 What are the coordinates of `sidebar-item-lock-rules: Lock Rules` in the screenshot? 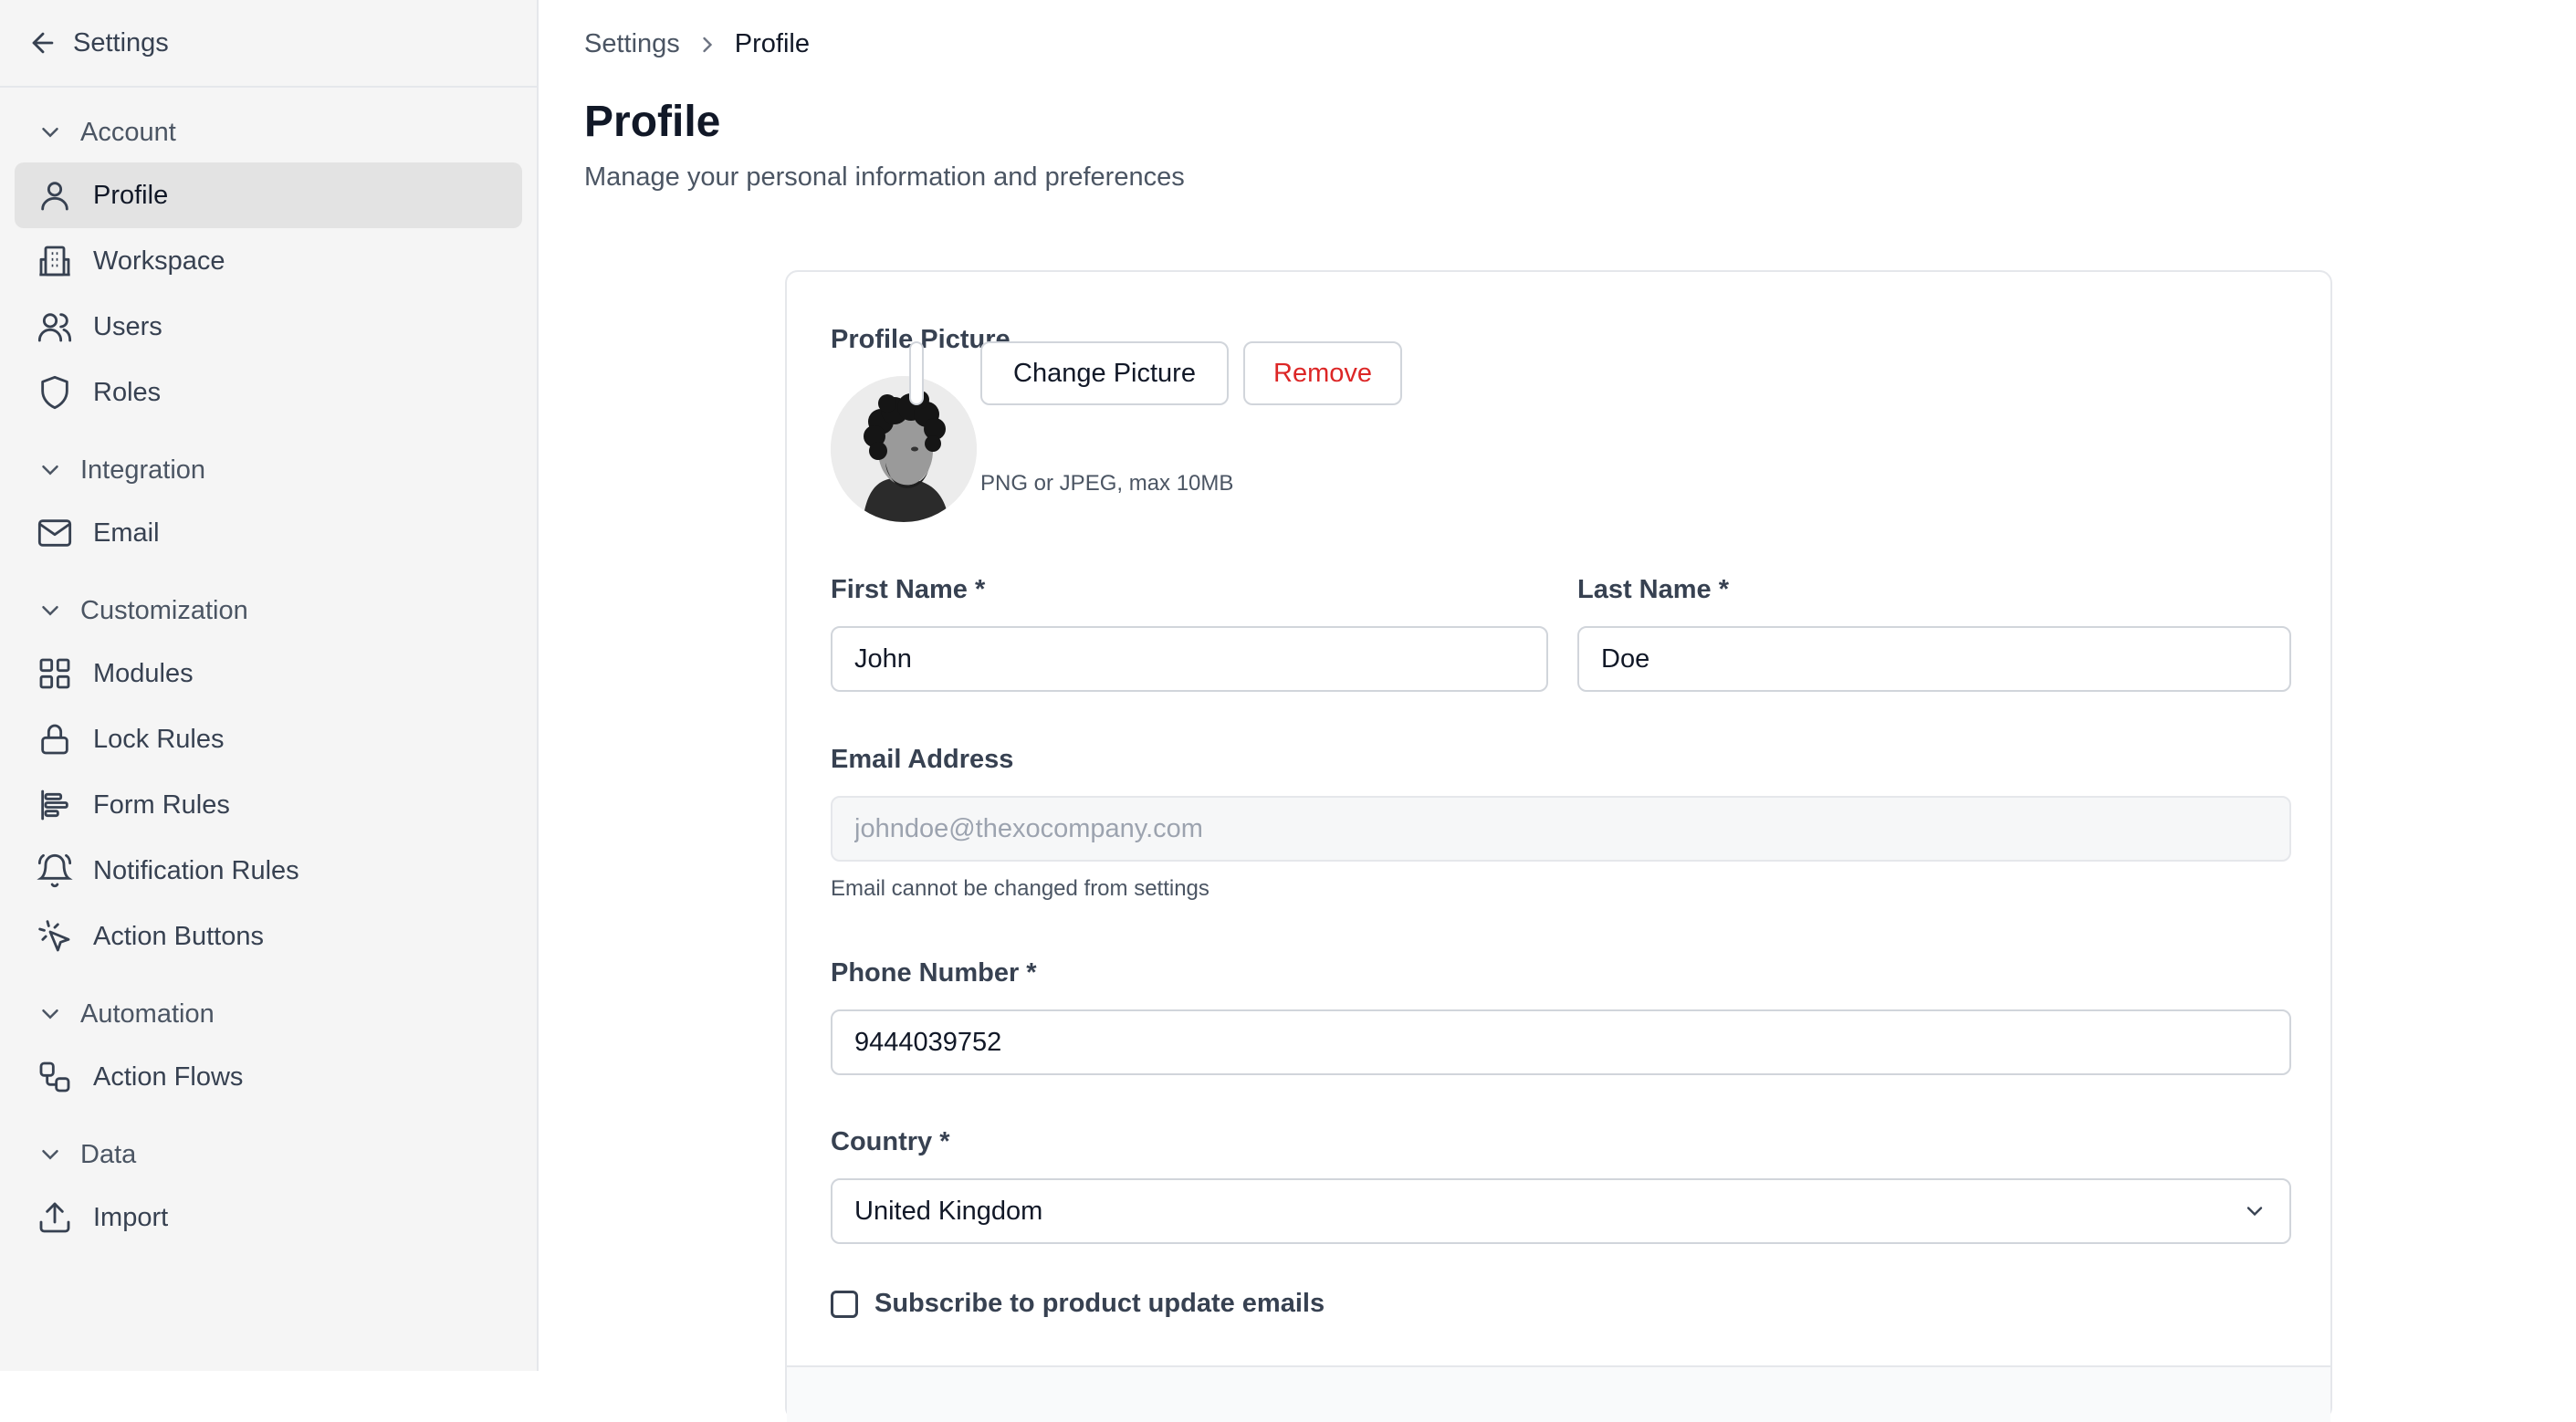 It's located at (269, 739).